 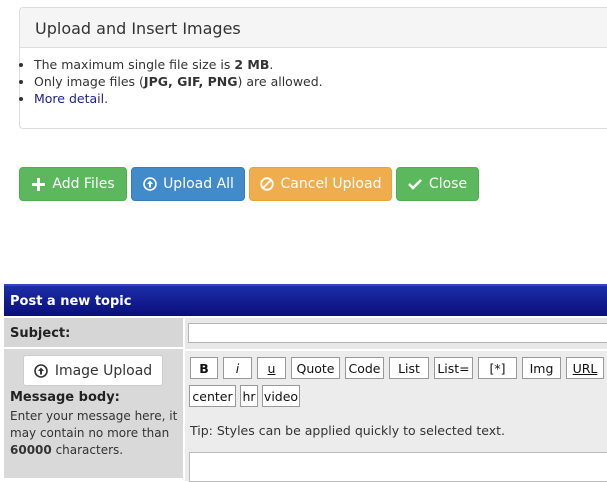 I want to click on upload-panel-header: Upload and Insert Images, so click(x=313, y=28).